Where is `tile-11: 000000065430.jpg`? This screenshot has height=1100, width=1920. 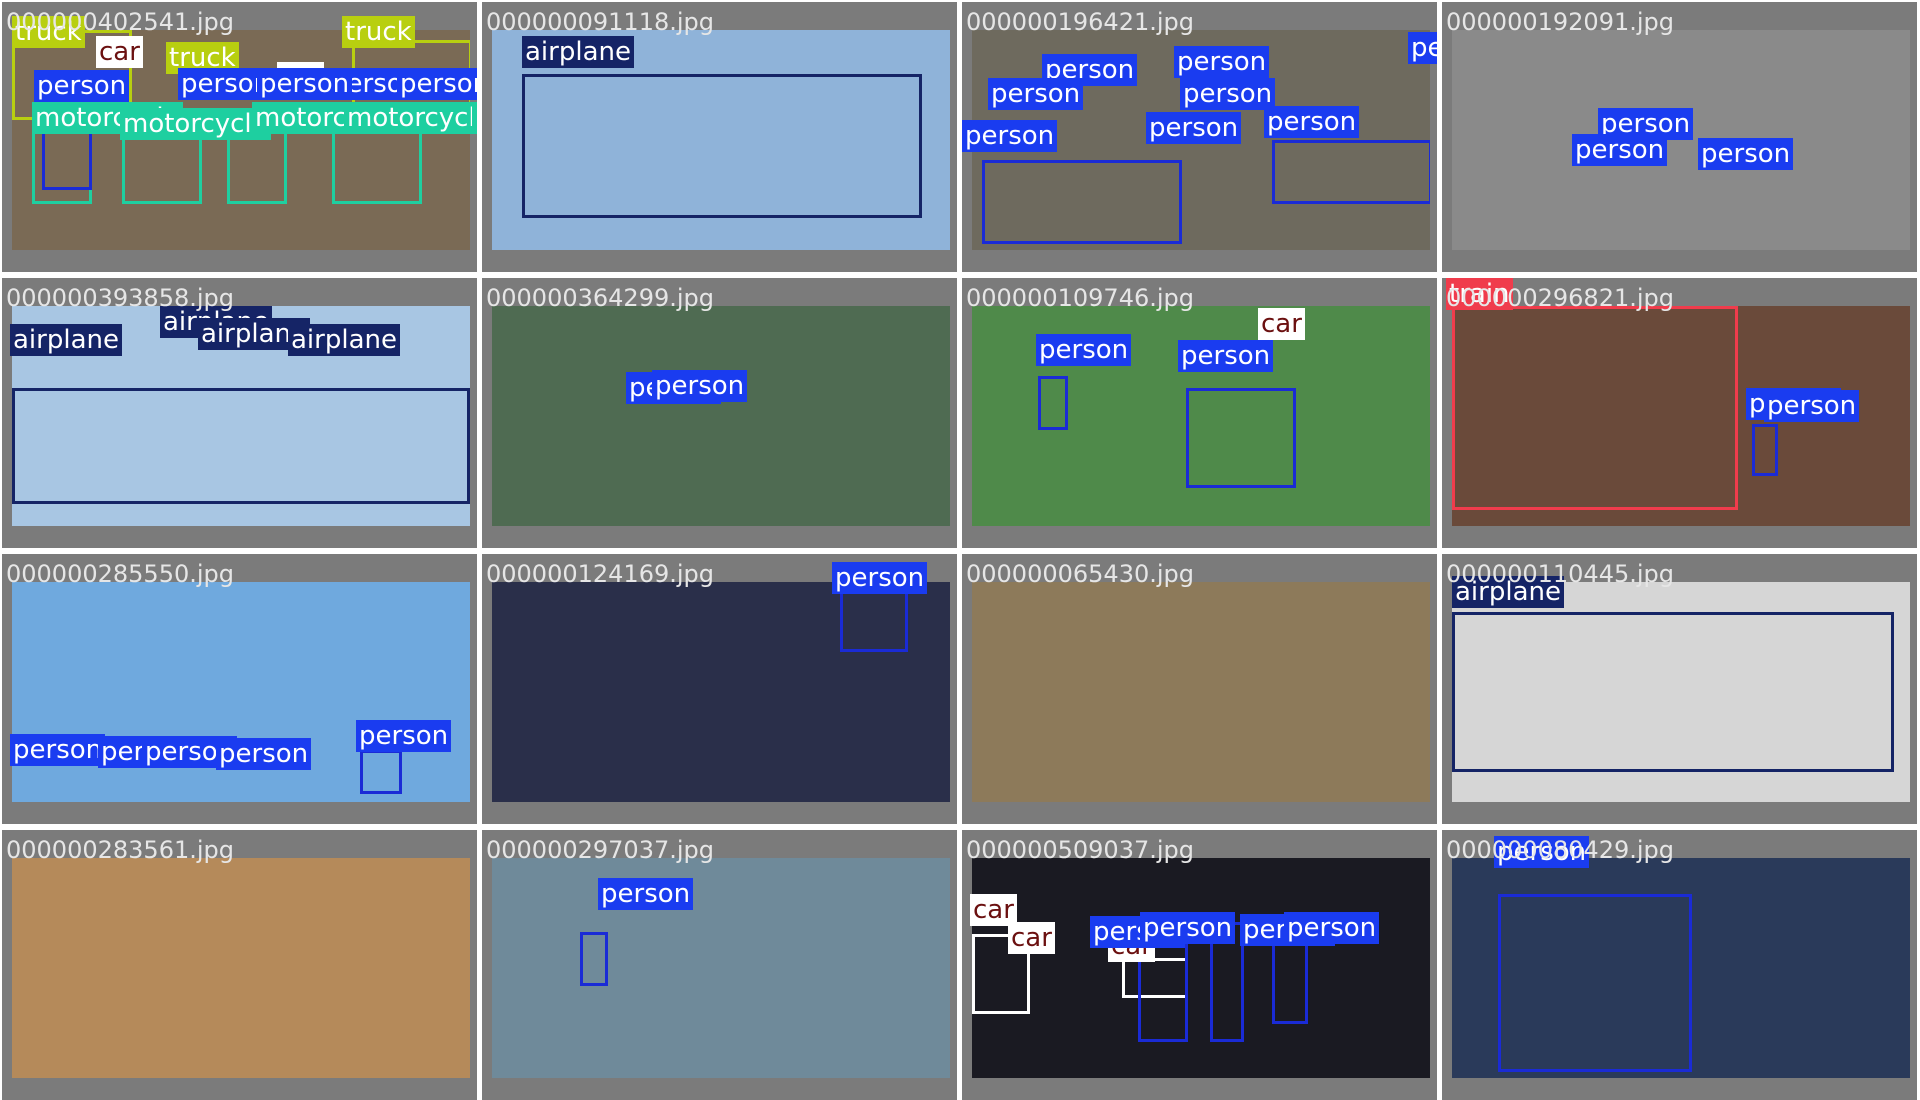 tile-11: 000000065430.jpg is located at coordinates (1199, 689).